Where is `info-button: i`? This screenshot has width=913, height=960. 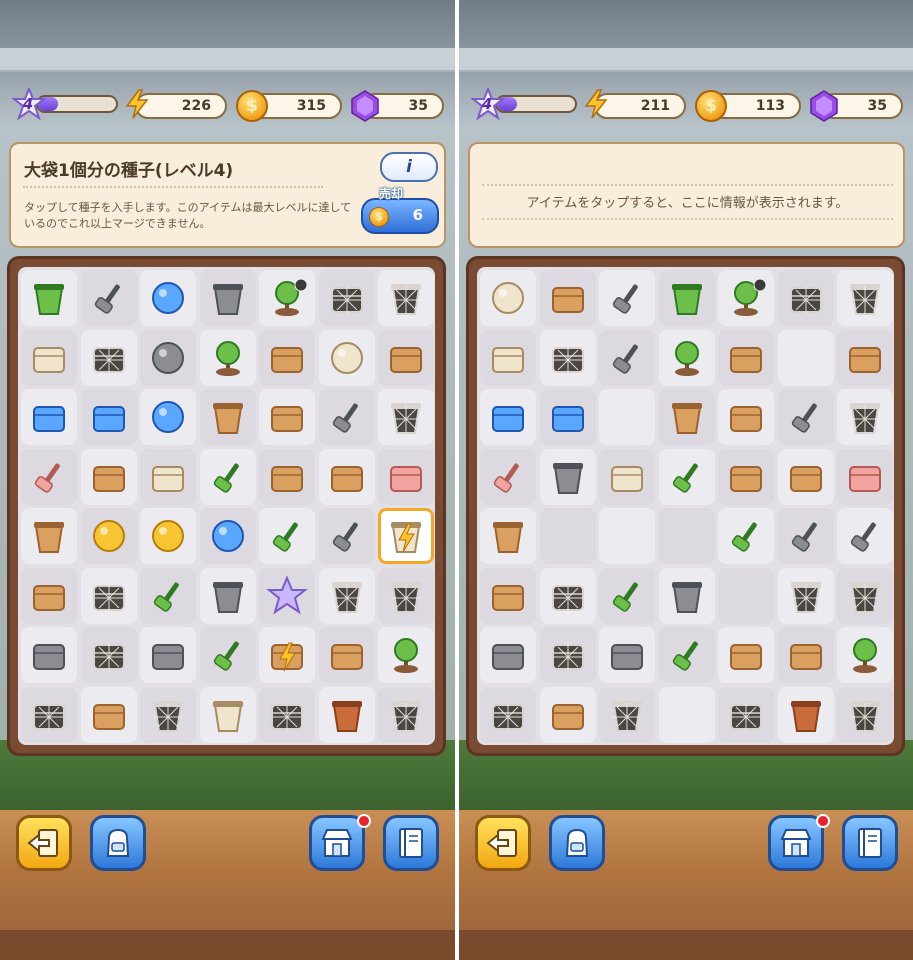 info-button: i is located at coordinates (409, 167).